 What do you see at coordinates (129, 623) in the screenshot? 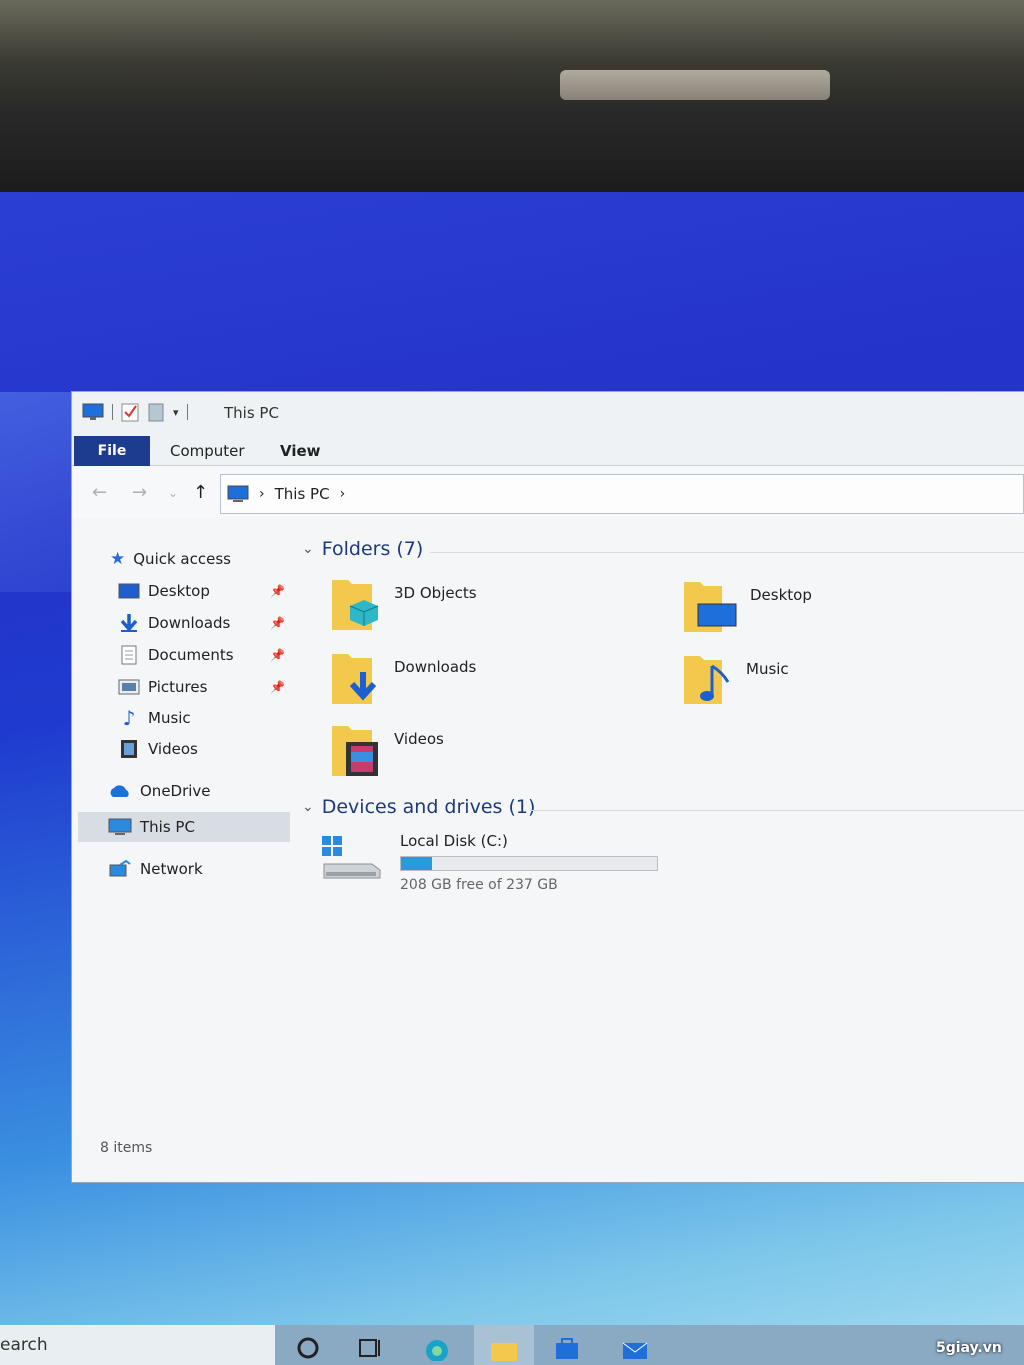
I see `download-icon` at bounding box center [129, 623].